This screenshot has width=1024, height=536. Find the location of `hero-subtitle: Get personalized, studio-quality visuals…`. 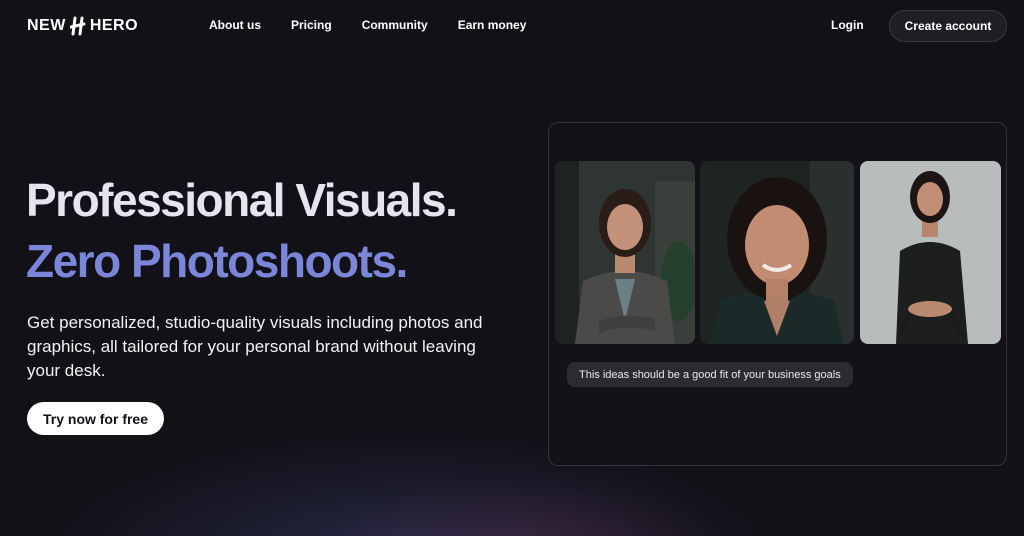

hero-subtitle: Get personalized, studio-quality visuals… is located at coordinates (255, 346).